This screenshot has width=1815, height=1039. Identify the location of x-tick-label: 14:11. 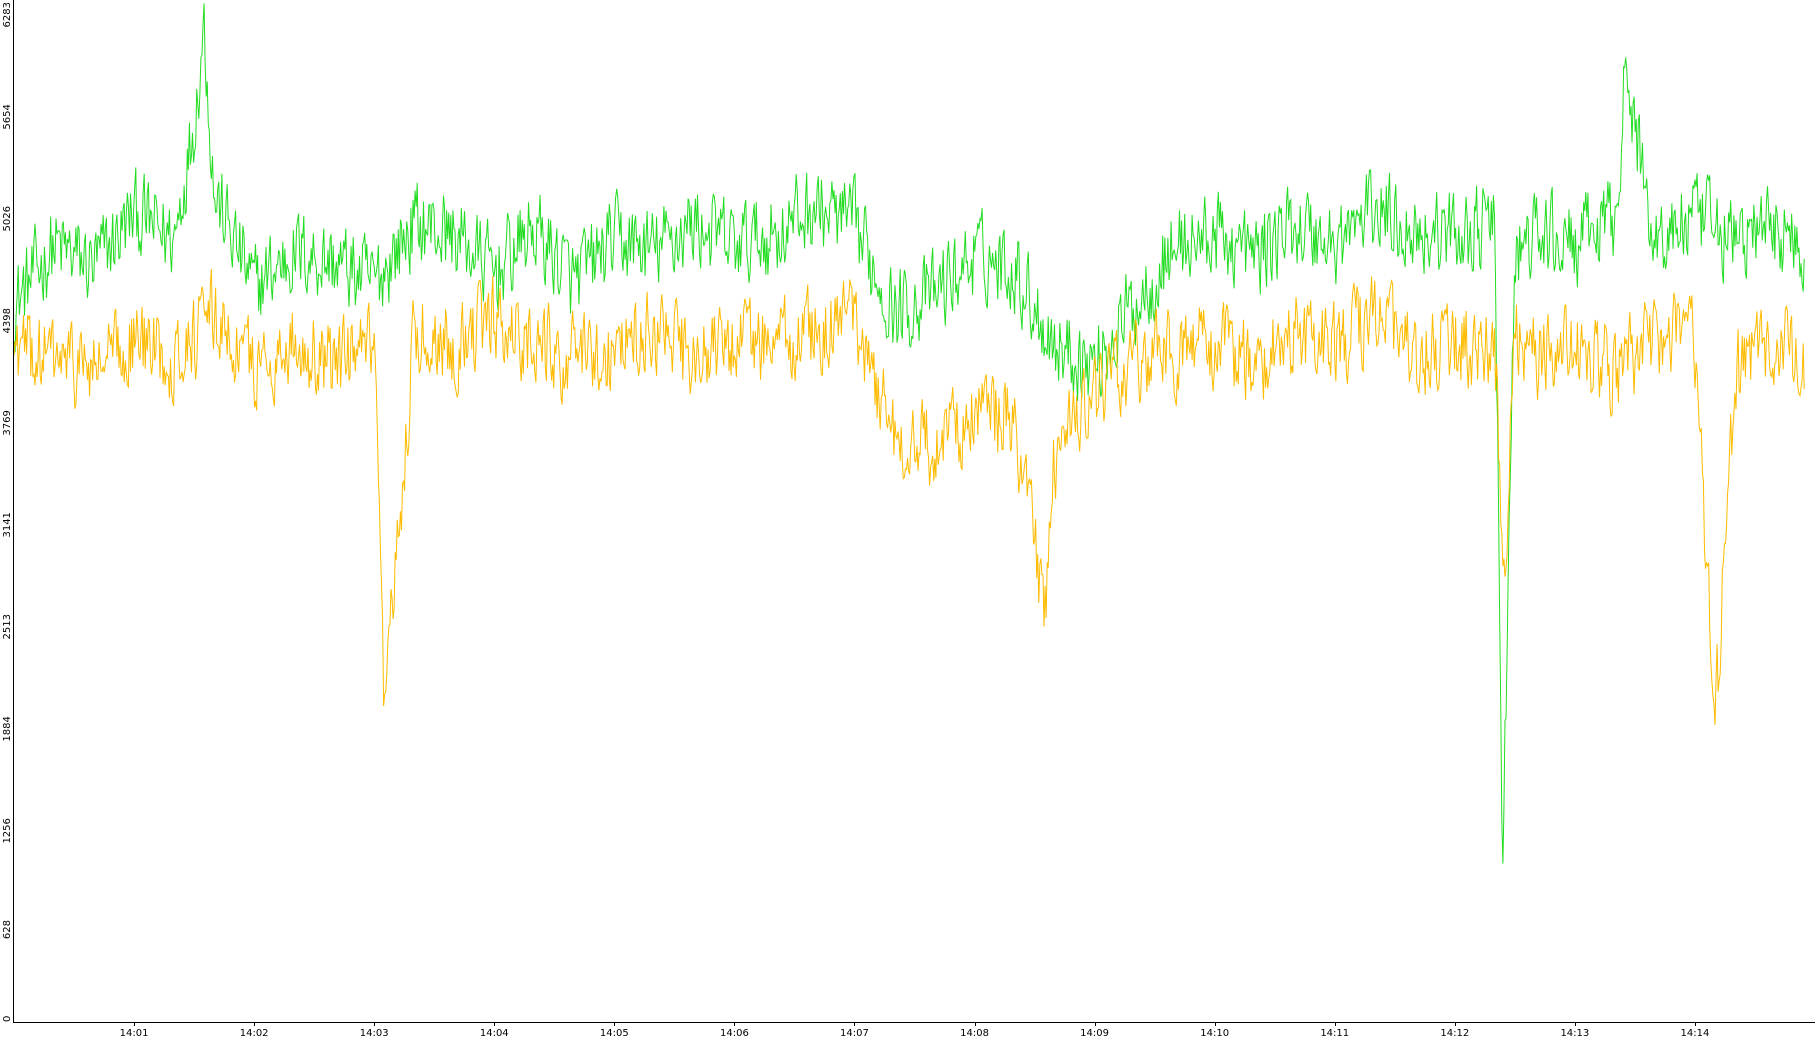
(1334, 1033).